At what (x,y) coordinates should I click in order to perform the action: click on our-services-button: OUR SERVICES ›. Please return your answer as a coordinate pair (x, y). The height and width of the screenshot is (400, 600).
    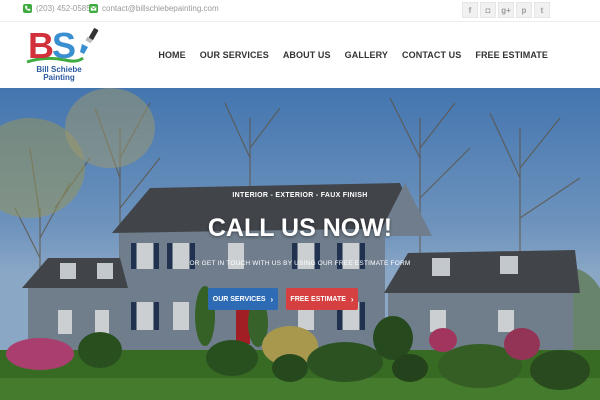
    Looking at the image, I should click on (243, 299).